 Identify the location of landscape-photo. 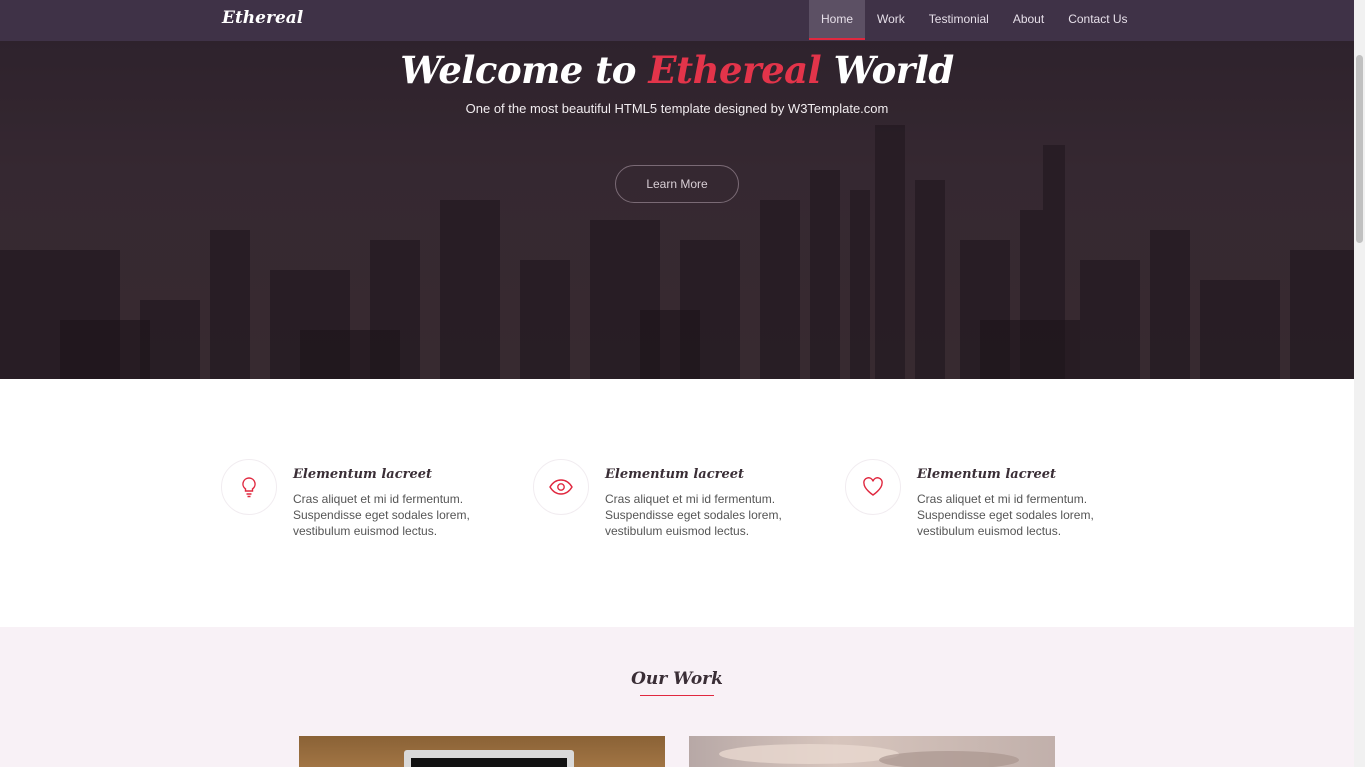
(869, 755).